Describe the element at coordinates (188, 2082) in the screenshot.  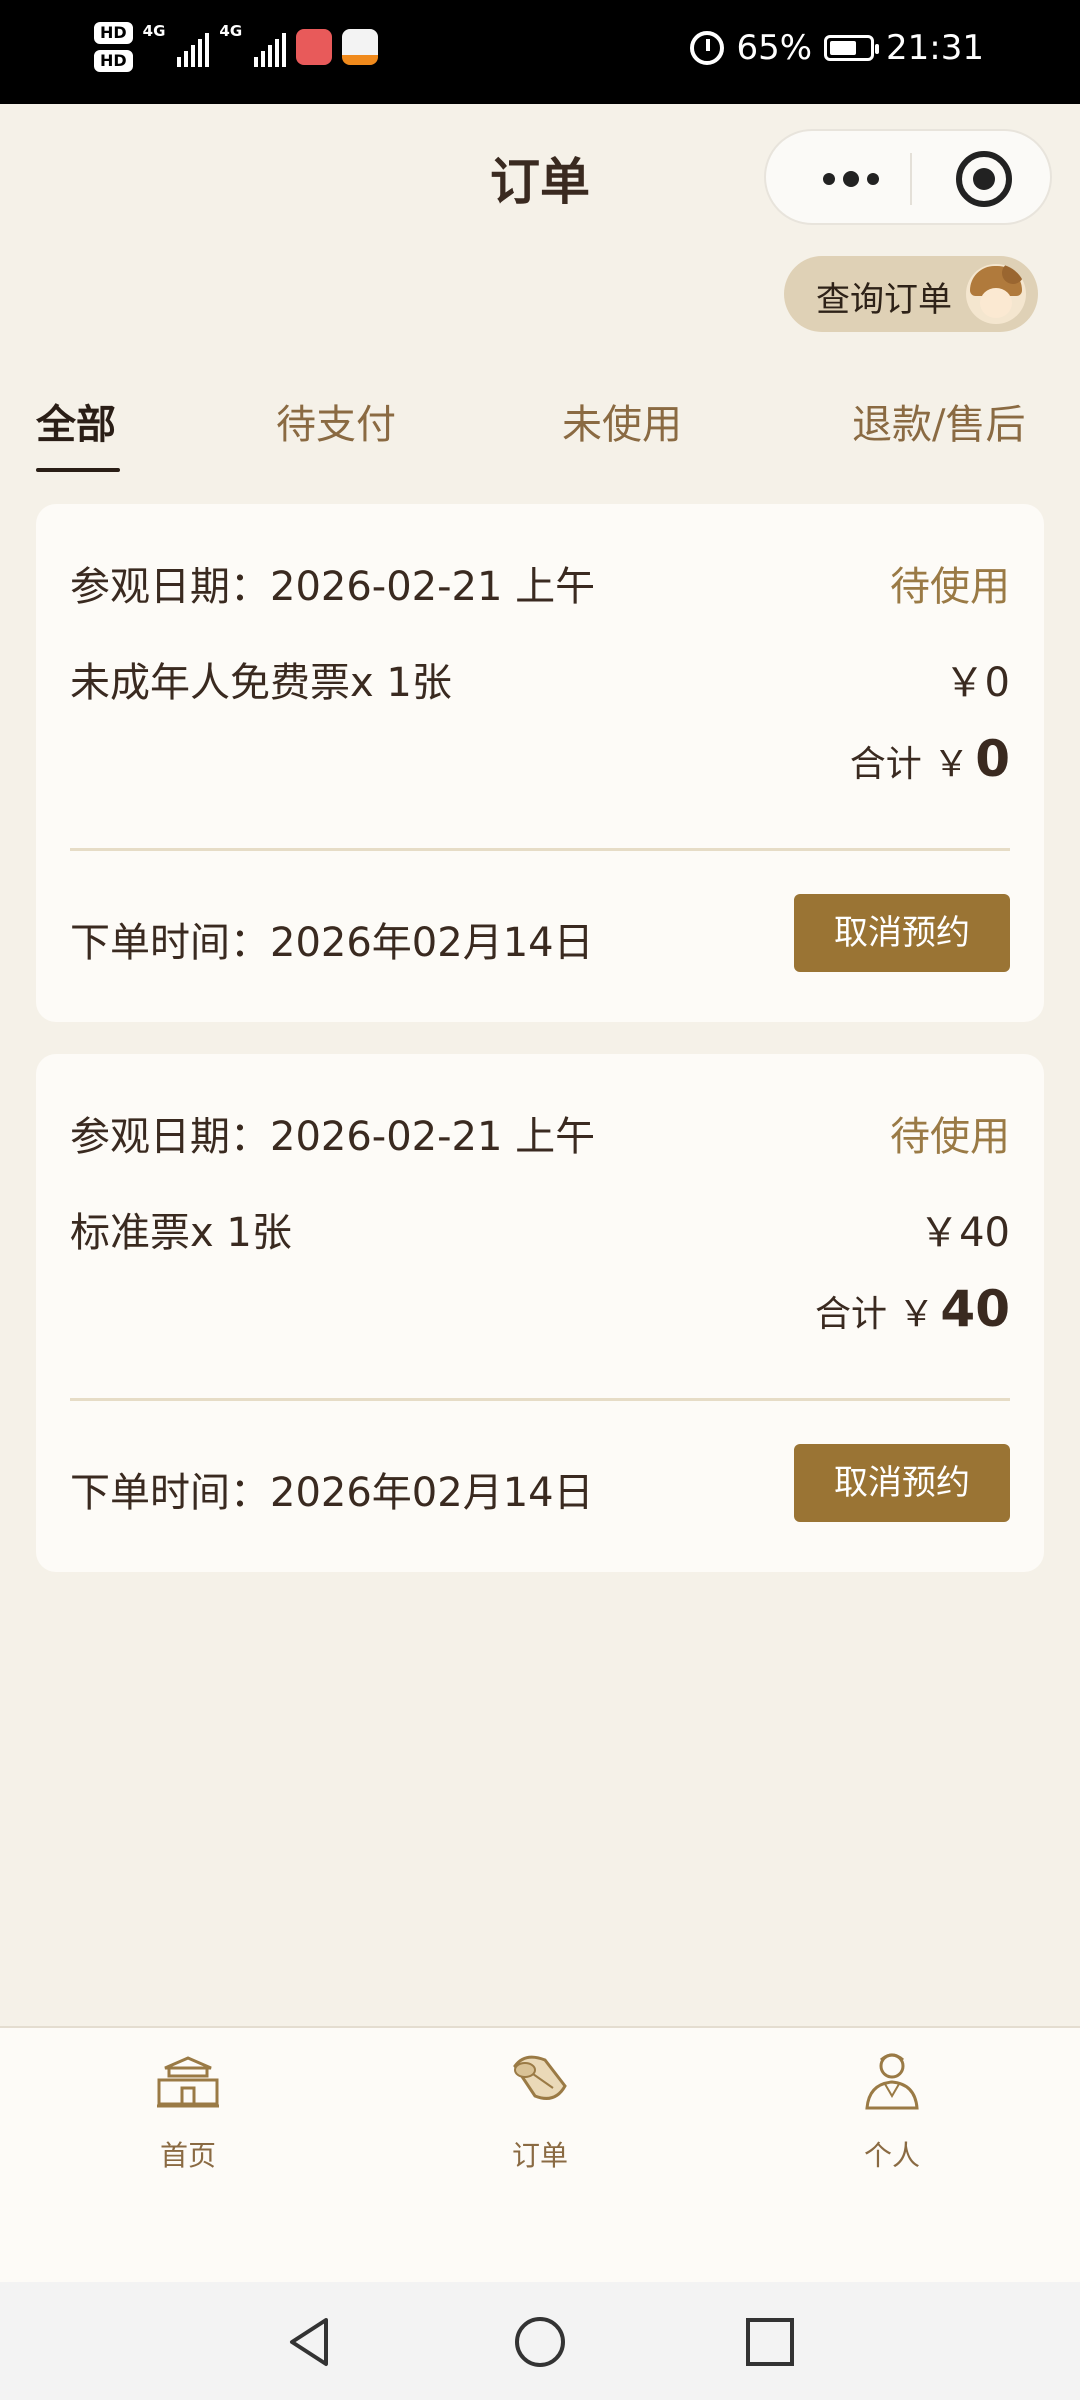
I see `palace-home-icon` at that location.